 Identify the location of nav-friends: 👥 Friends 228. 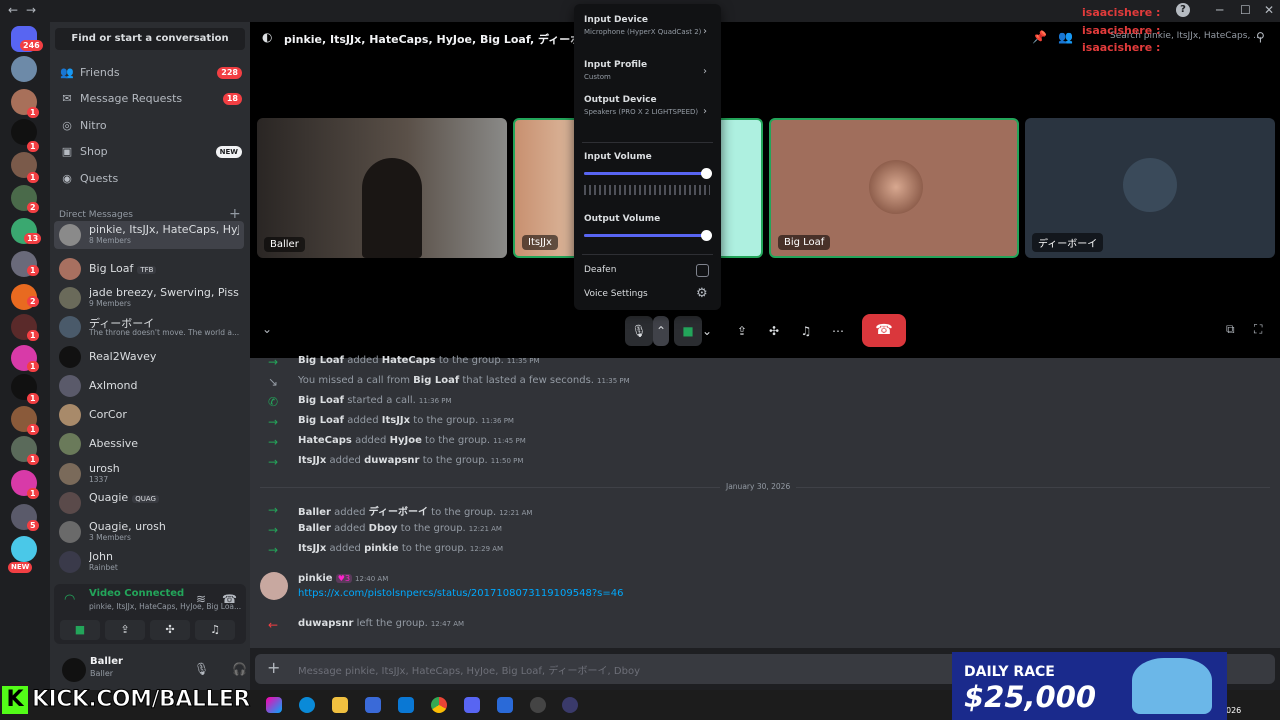
(153, 73).